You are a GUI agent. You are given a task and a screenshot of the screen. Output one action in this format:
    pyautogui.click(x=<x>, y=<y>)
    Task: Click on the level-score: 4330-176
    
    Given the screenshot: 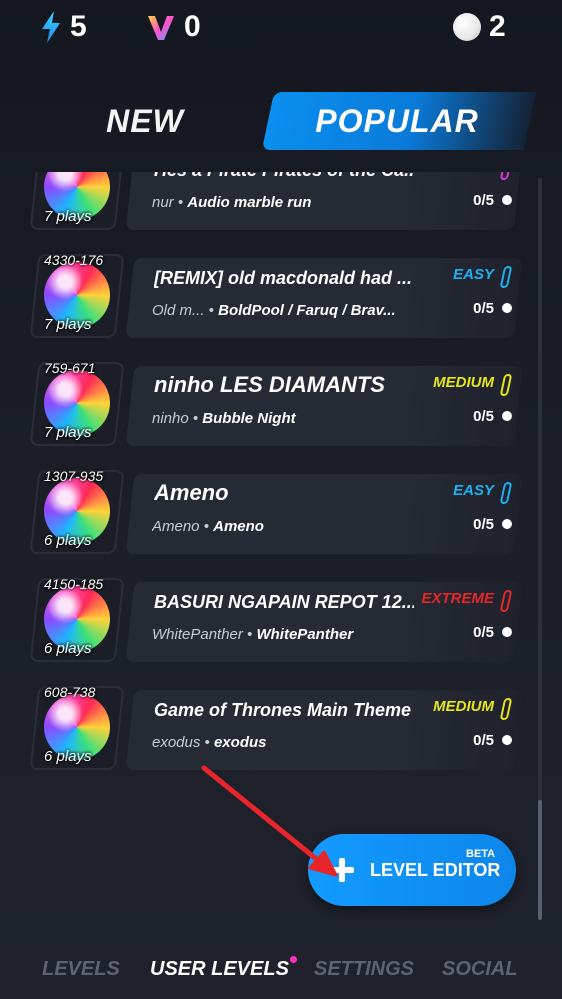 What is the action you would take?
    pyautogui.click(x=74, y=260)
    